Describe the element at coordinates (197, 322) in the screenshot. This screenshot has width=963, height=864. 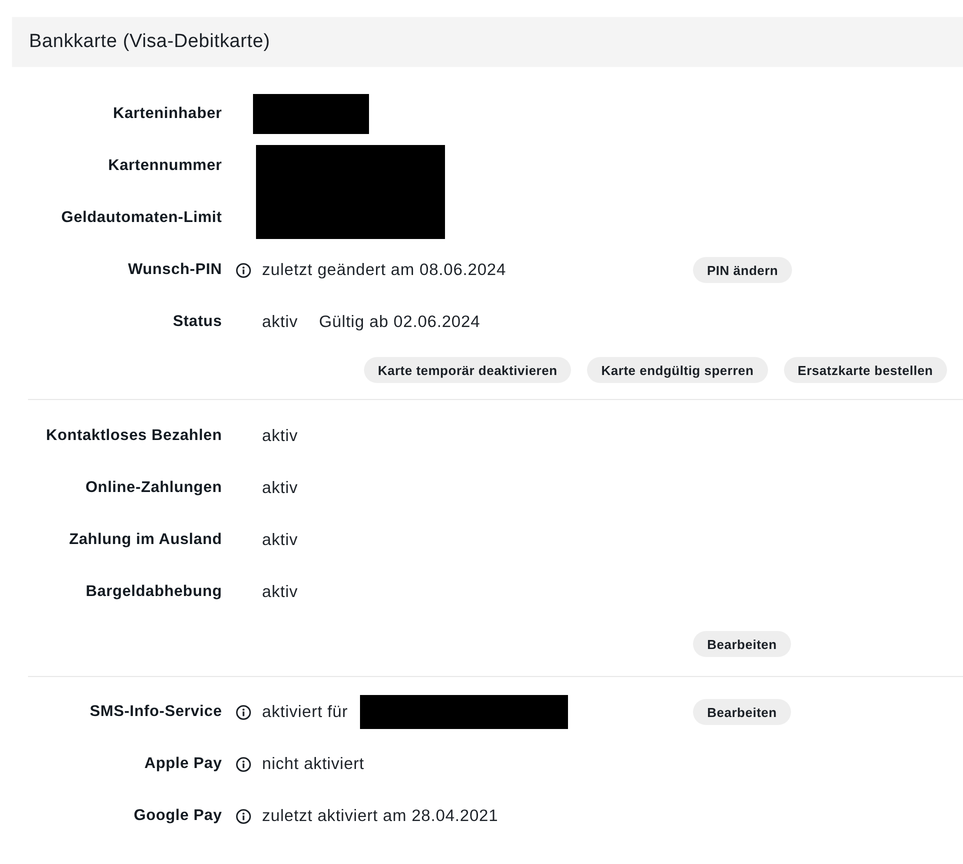
I see `field-label: Status` at that location.